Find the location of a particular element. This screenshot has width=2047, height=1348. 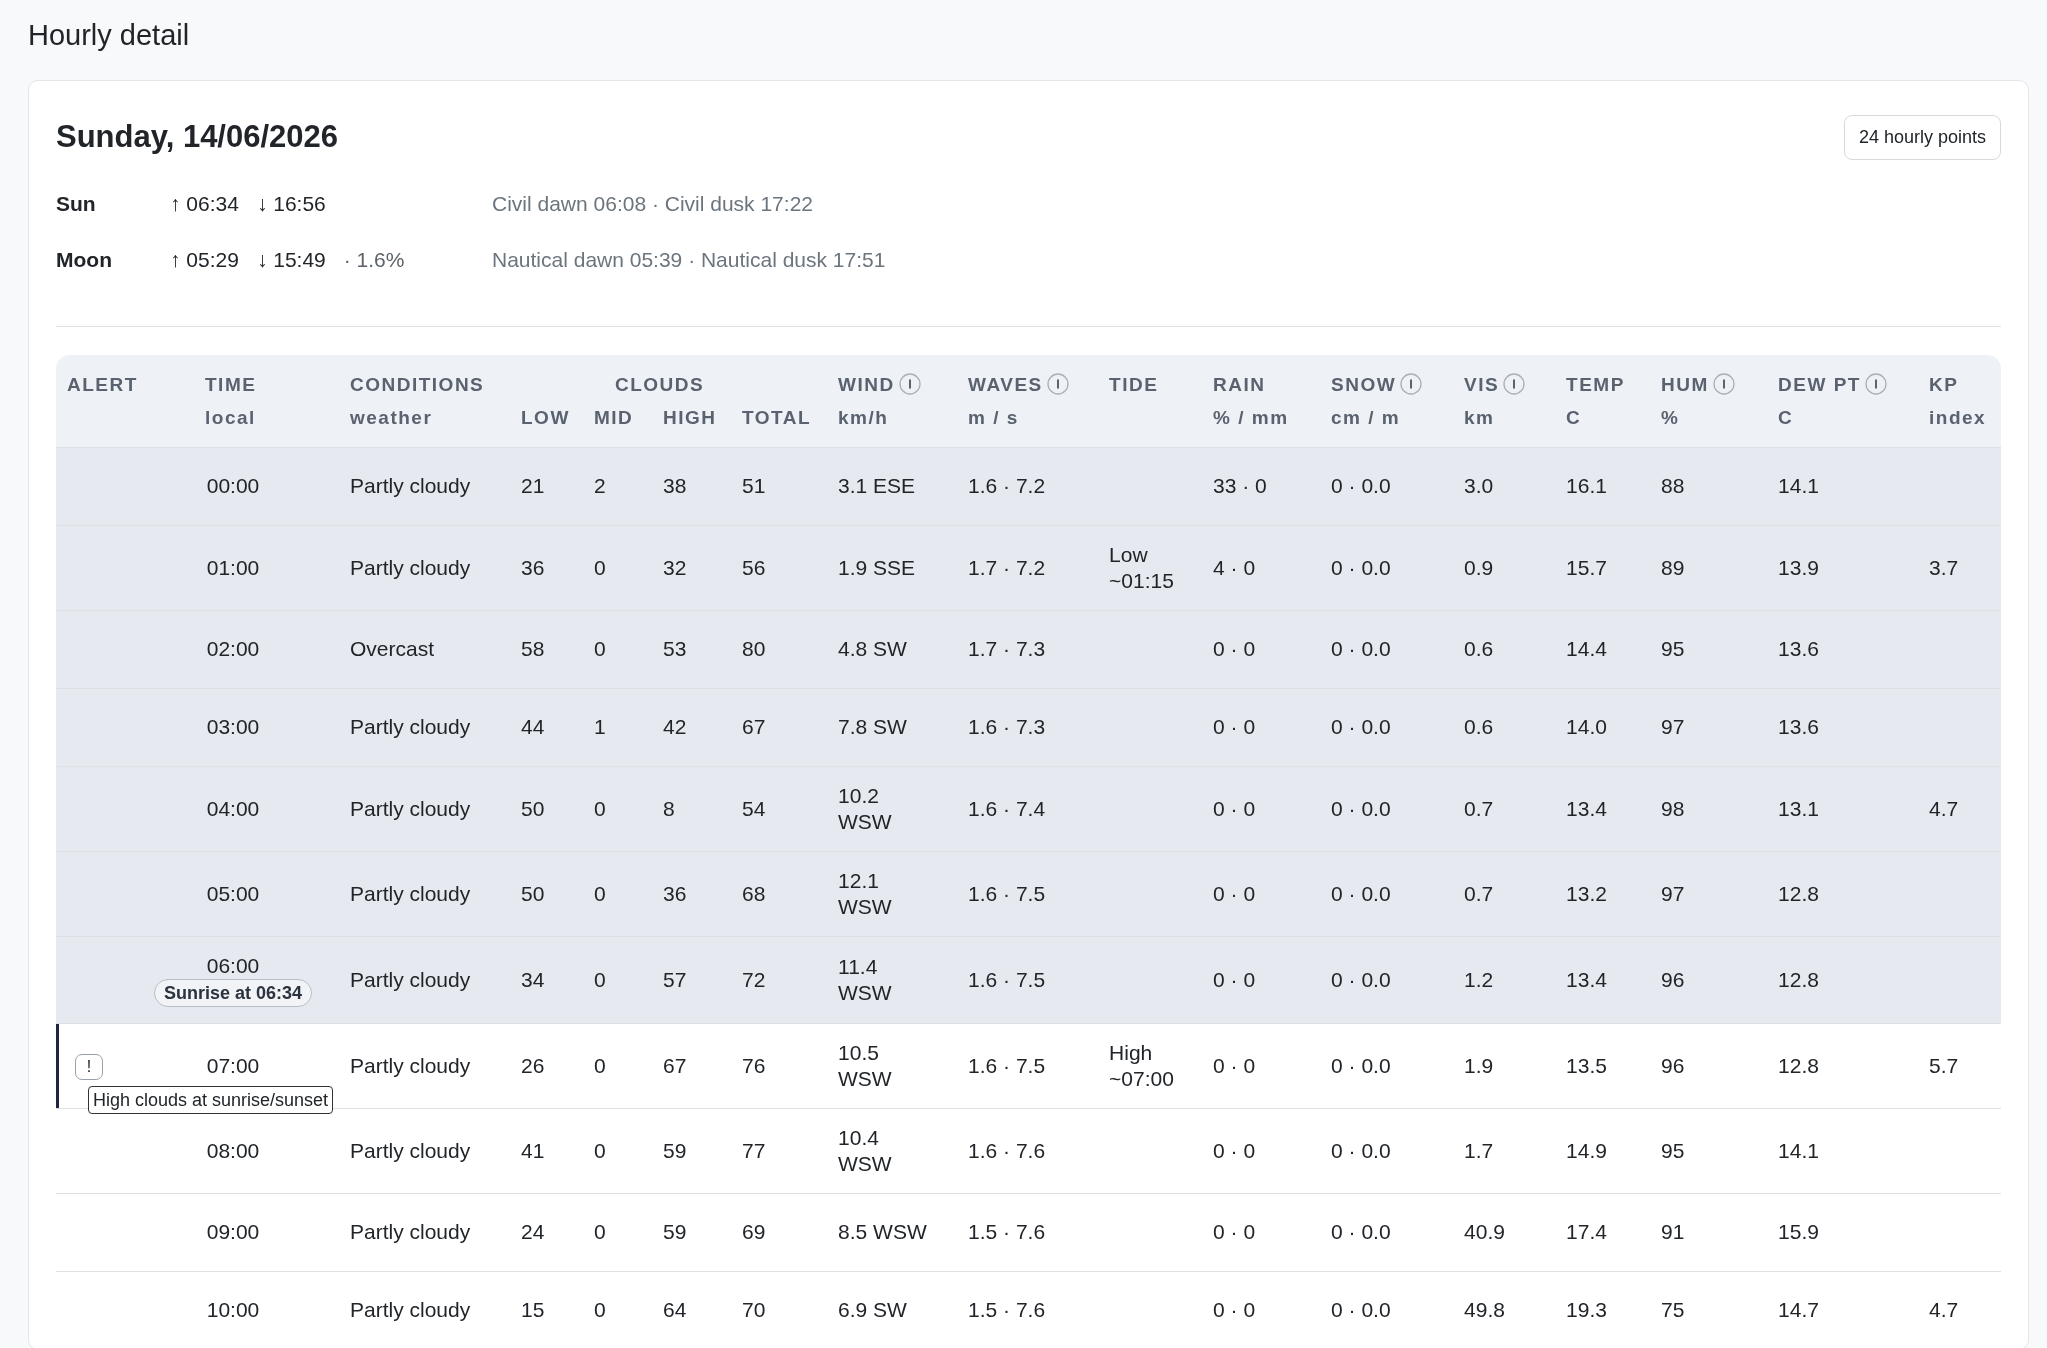

time-cell: 05:00 is located at coordinates (233, 893).